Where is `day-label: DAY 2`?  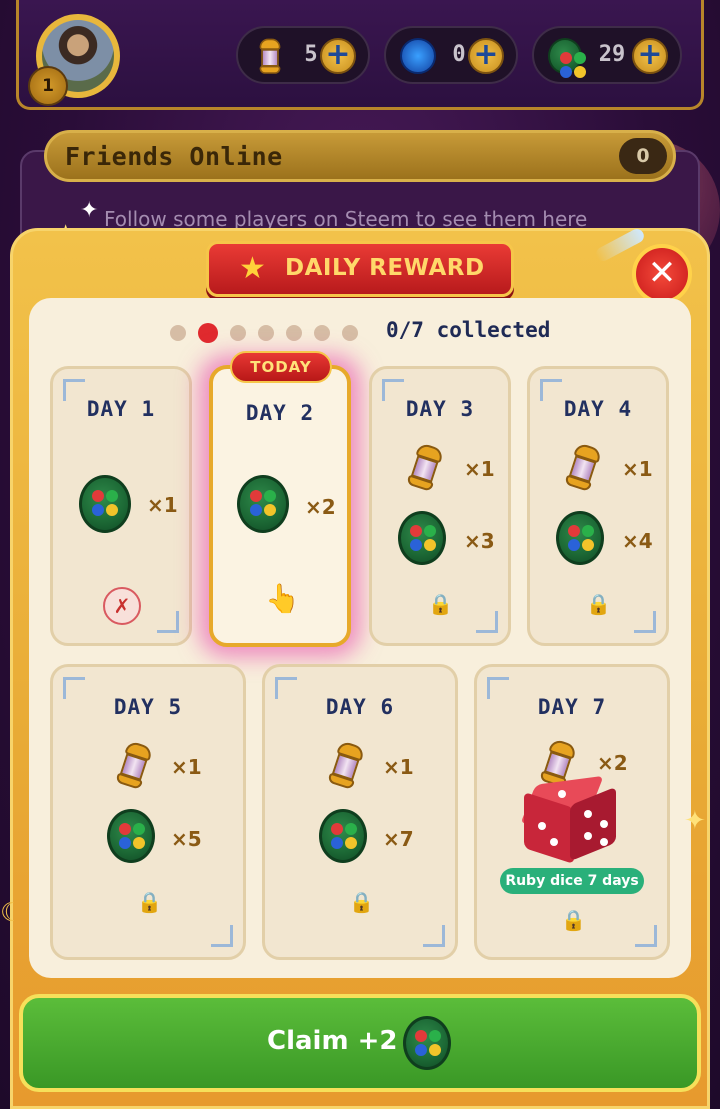 day-label: DAY 2 is located at coordinates (280, 413).